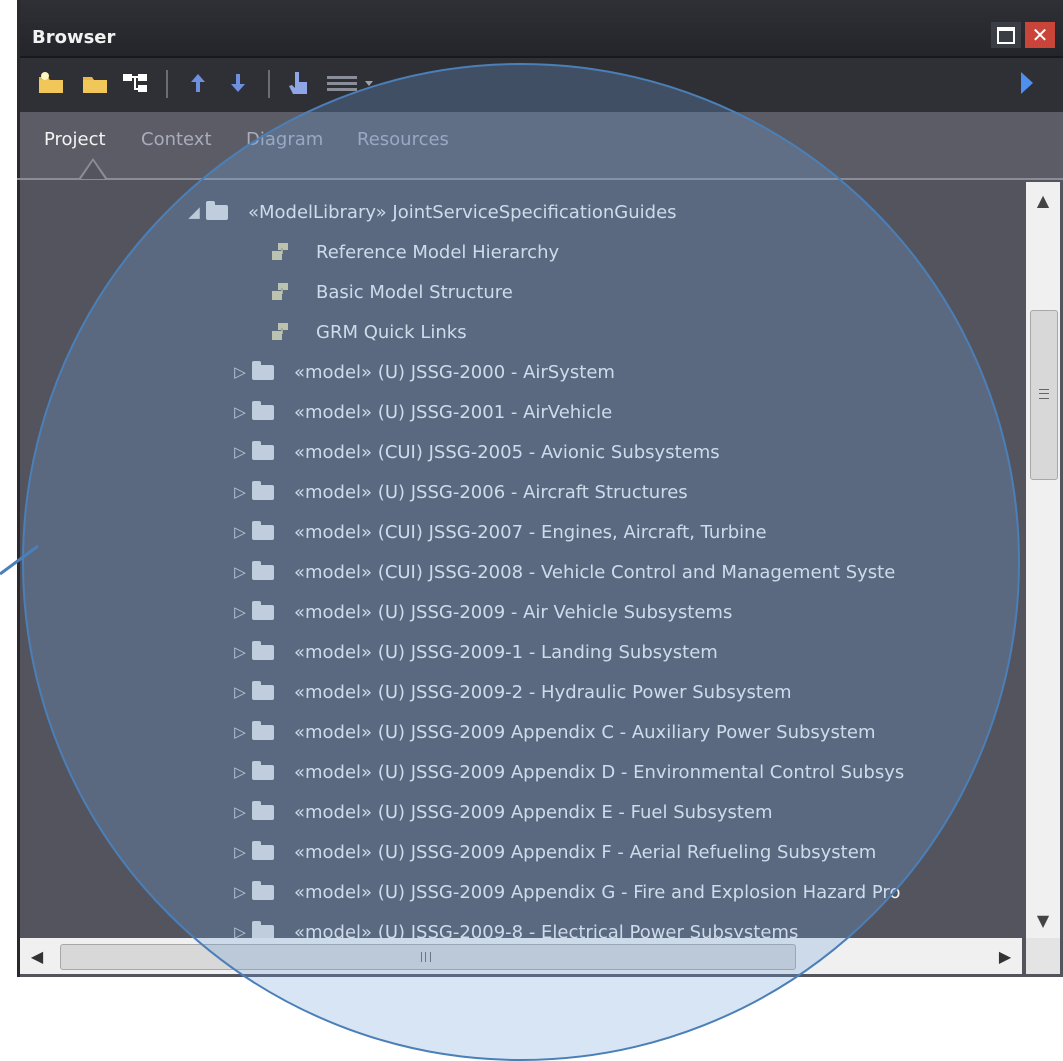  Describe the element at coordinates (541, 29) in the screenshot. I see `title-bar: Browser ✕` at that location.